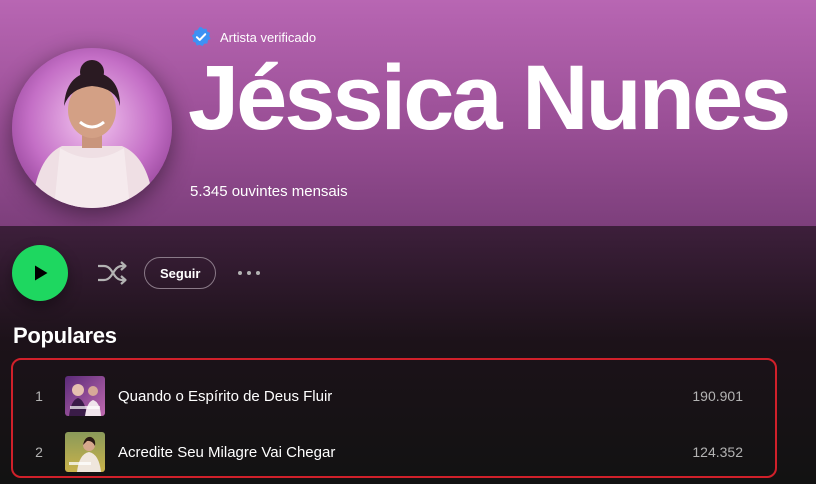  I want to click on track-title: Acredite Seu Milagre Vai Chegar, so click(376, 452).